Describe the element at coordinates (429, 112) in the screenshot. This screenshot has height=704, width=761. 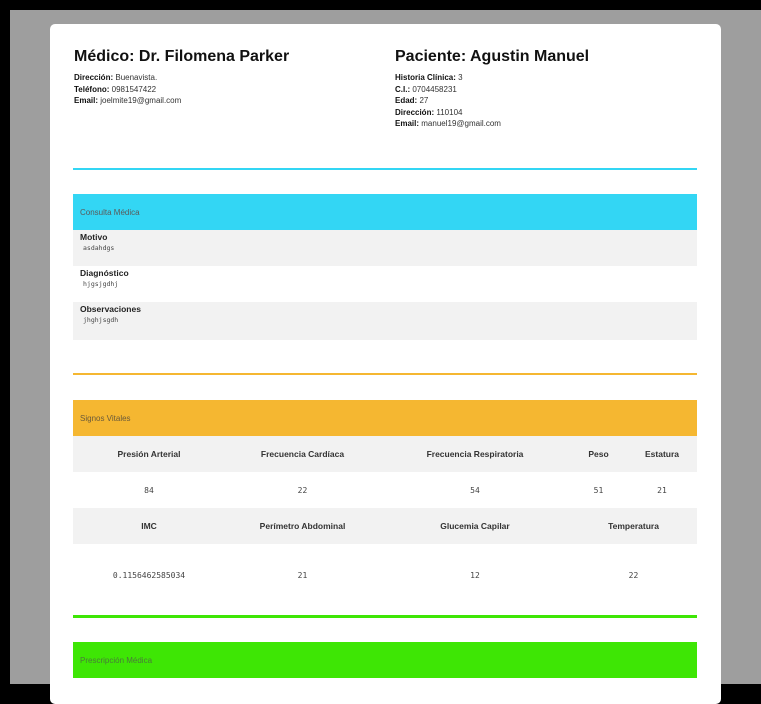
I see `paciente-direccion: Dirección: 110104` at that location.